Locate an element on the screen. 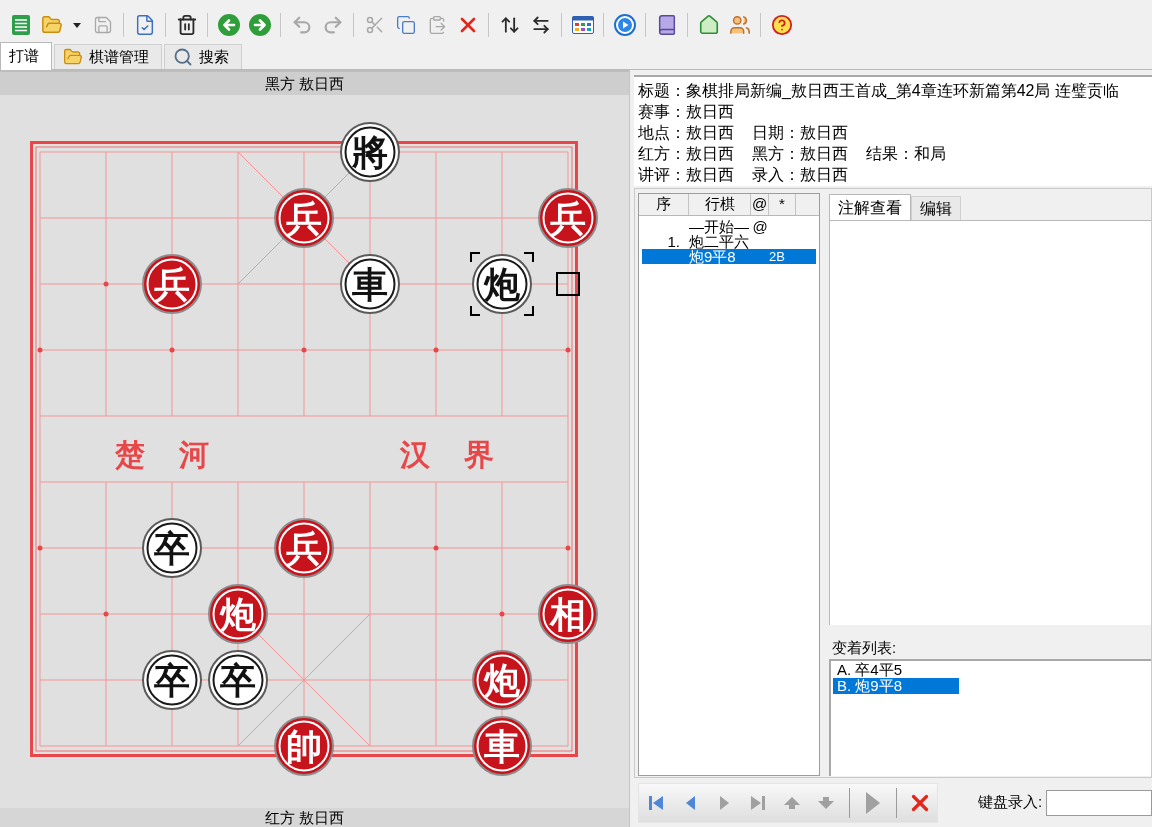  triangle-left-icon is located at coordinates (690, 802).